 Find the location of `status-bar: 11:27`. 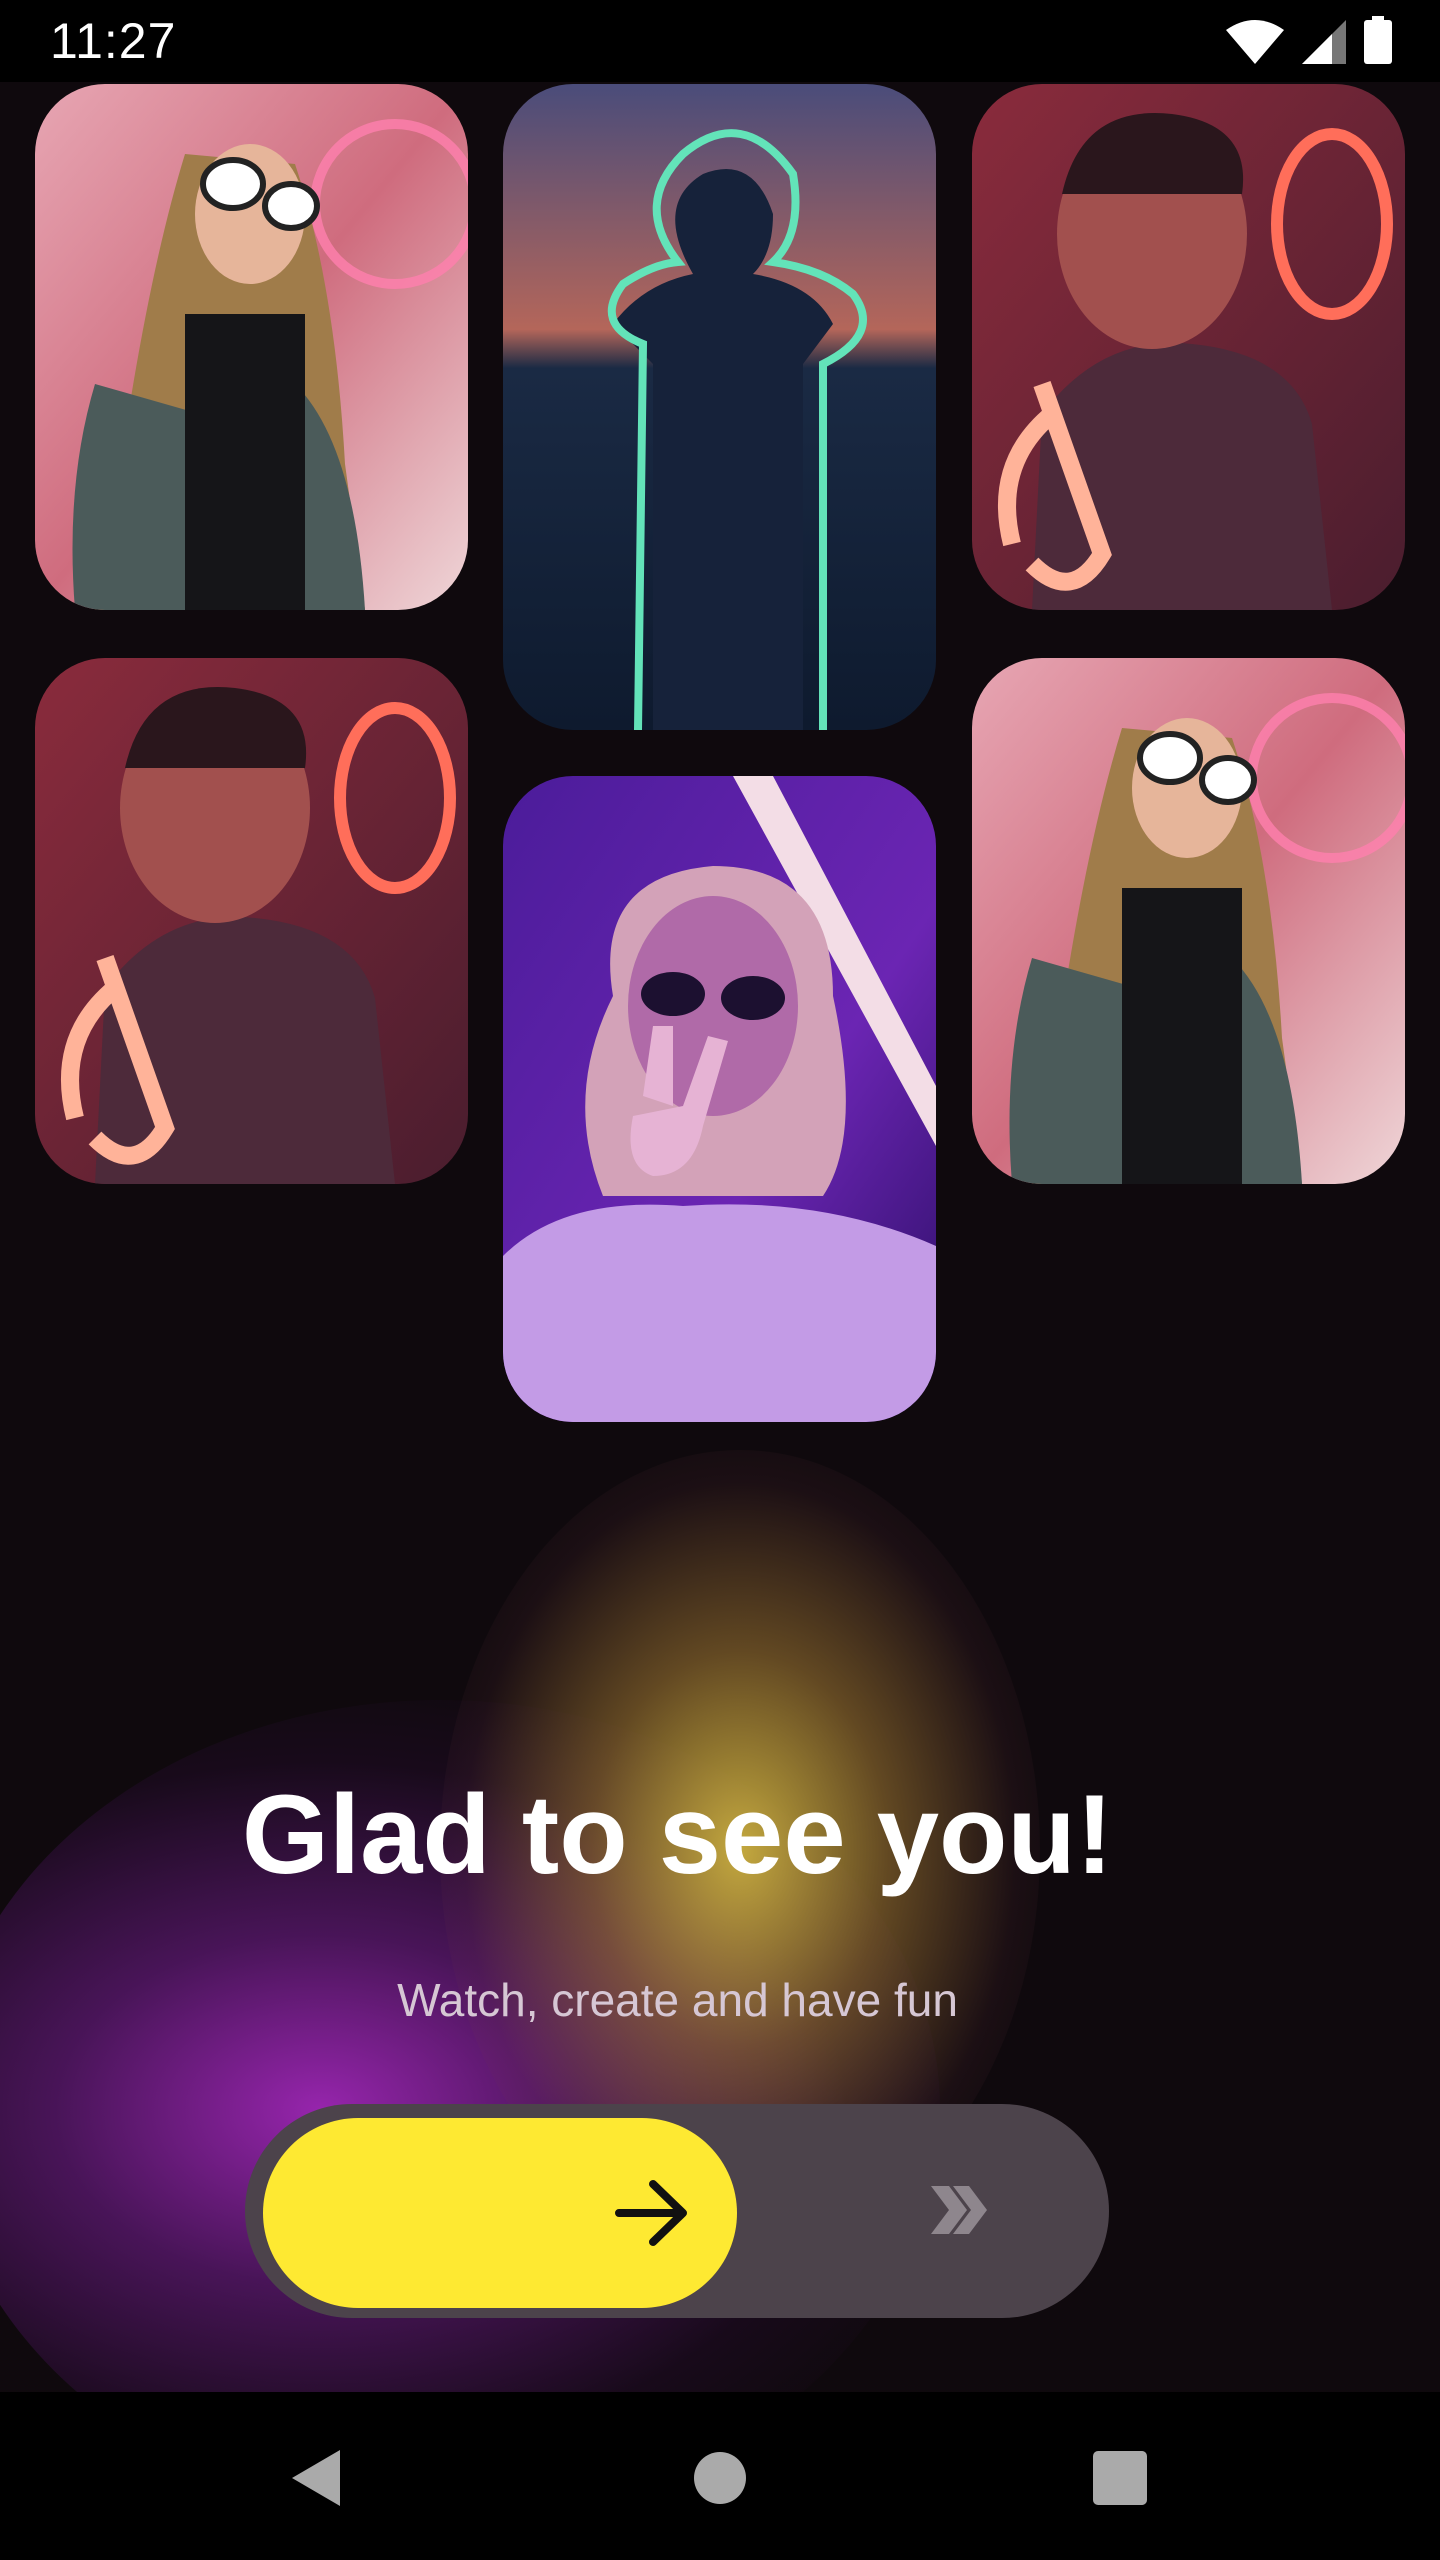

status-bar: 11:27 is located at coordinates (720, 41).